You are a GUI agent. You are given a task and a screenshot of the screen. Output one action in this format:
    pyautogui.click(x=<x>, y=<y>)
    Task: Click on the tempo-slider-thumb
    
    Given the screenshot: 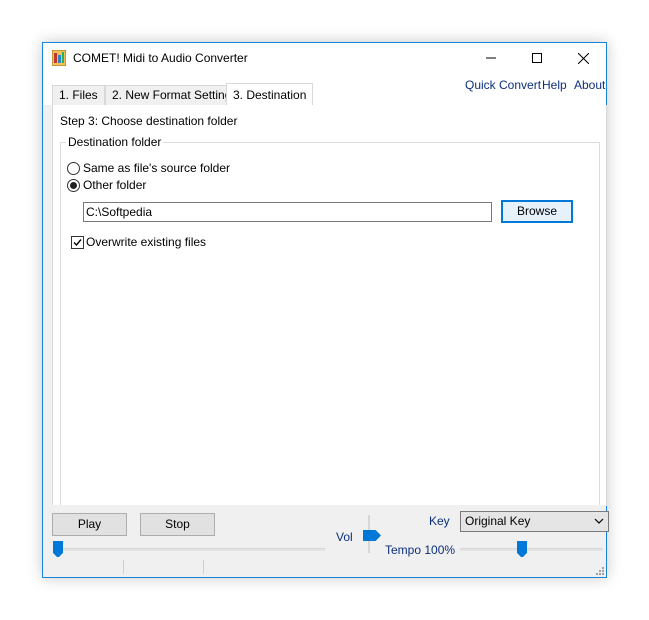 What is the action you would take?
    pyautogui.click(x=522, y=549)
    